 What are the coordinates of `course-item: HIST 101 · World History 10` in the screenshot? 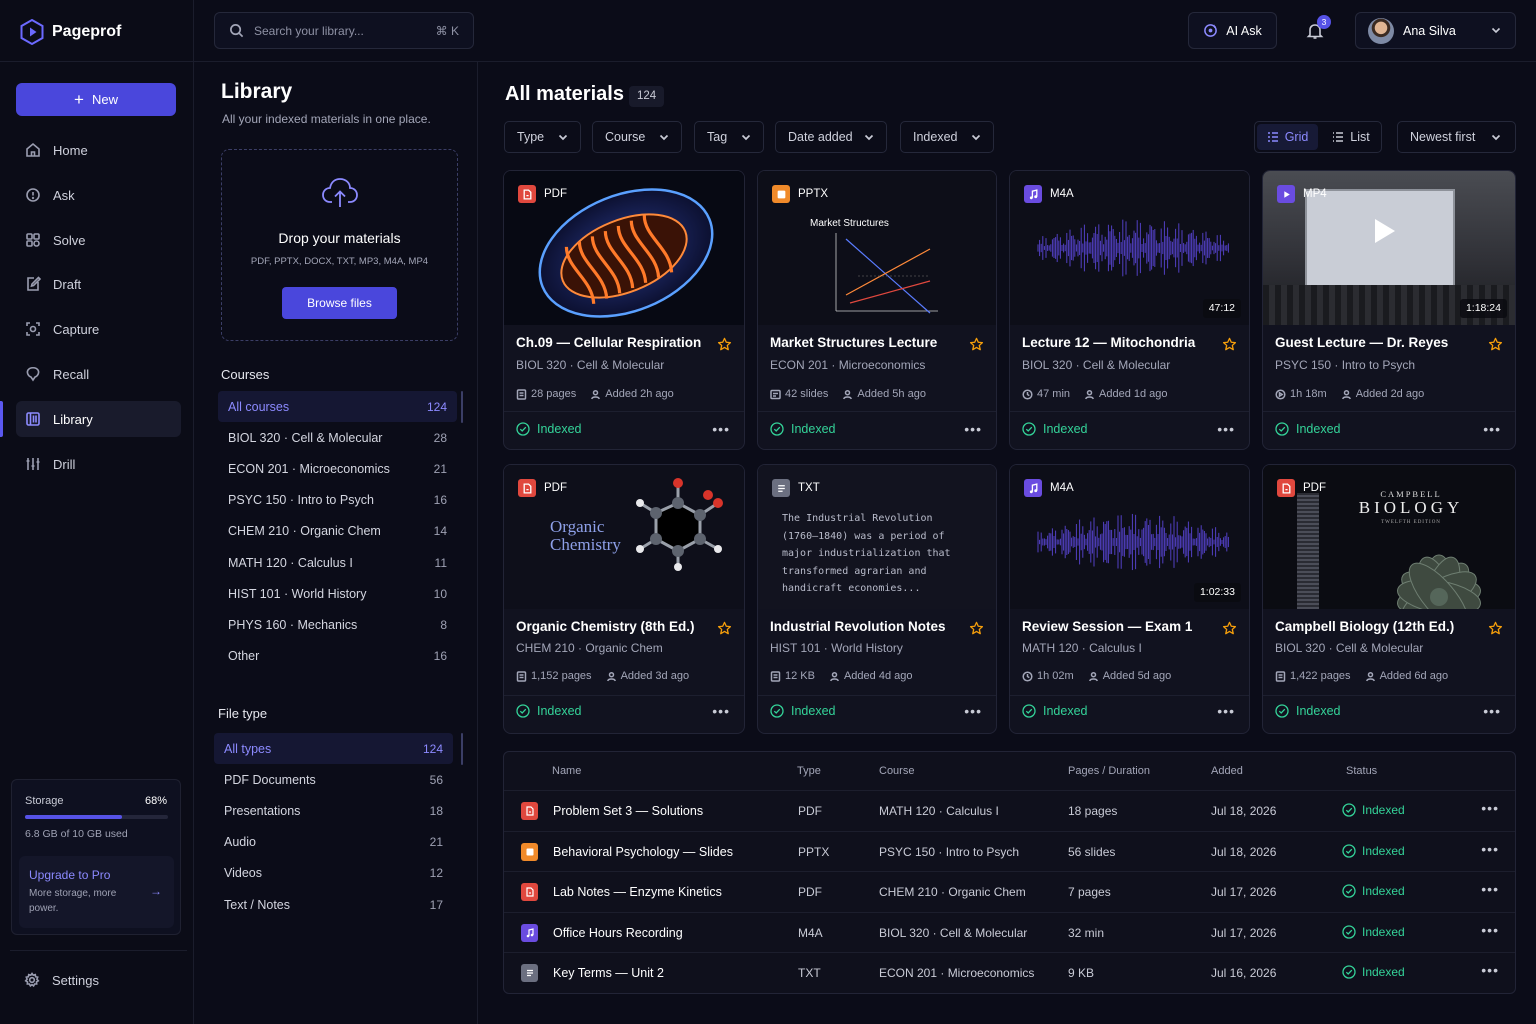 It's located at (337, 593).